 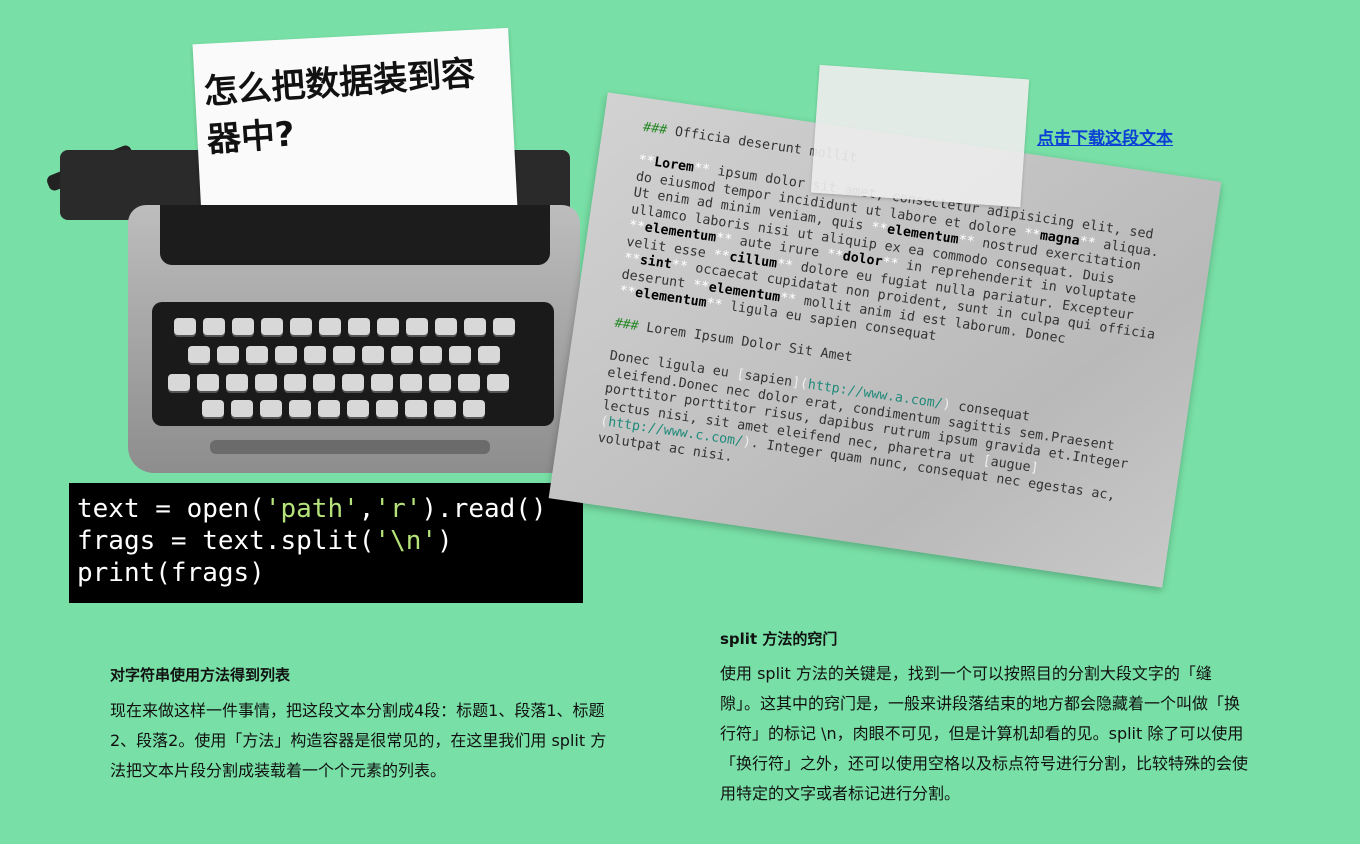 I want to click on download-text-link: 点击下载这段文本, so click(x=1105, y=136).